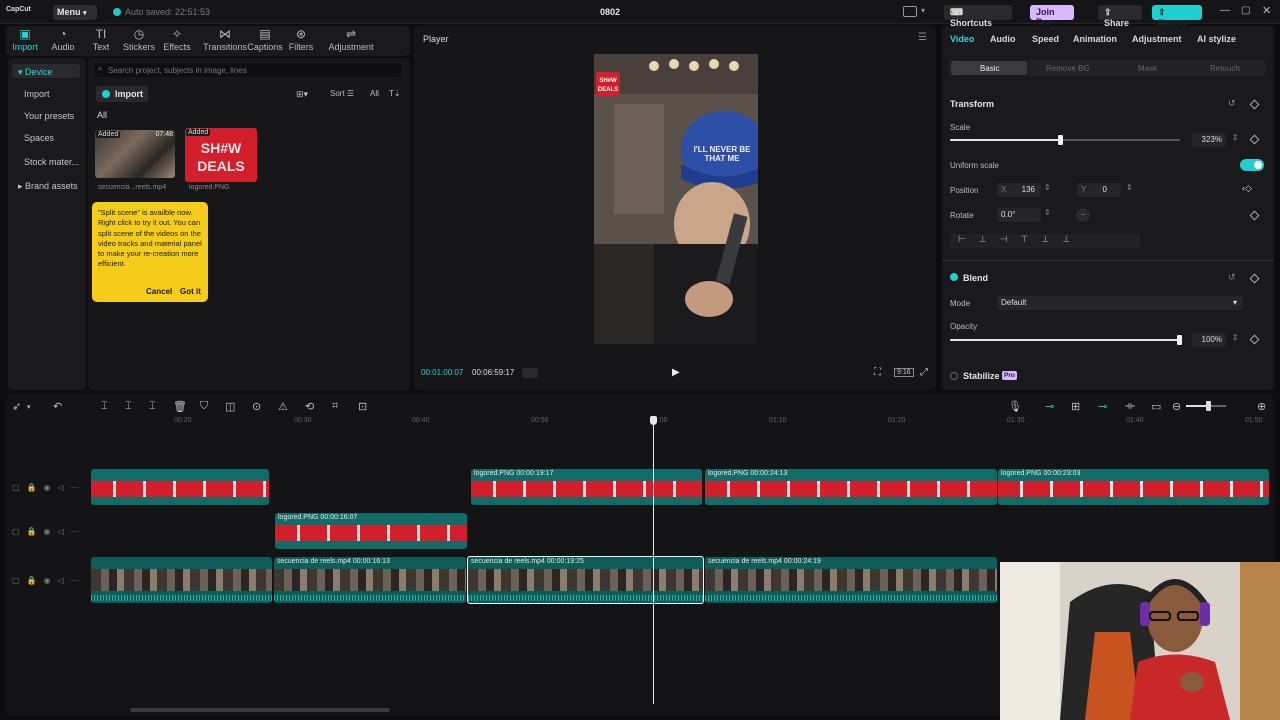 Image resolution: width=1280 pixels, height=720 pixels. Describe the element at coordinates (253, 70) in the screenshot. I see `search-input` at that location.